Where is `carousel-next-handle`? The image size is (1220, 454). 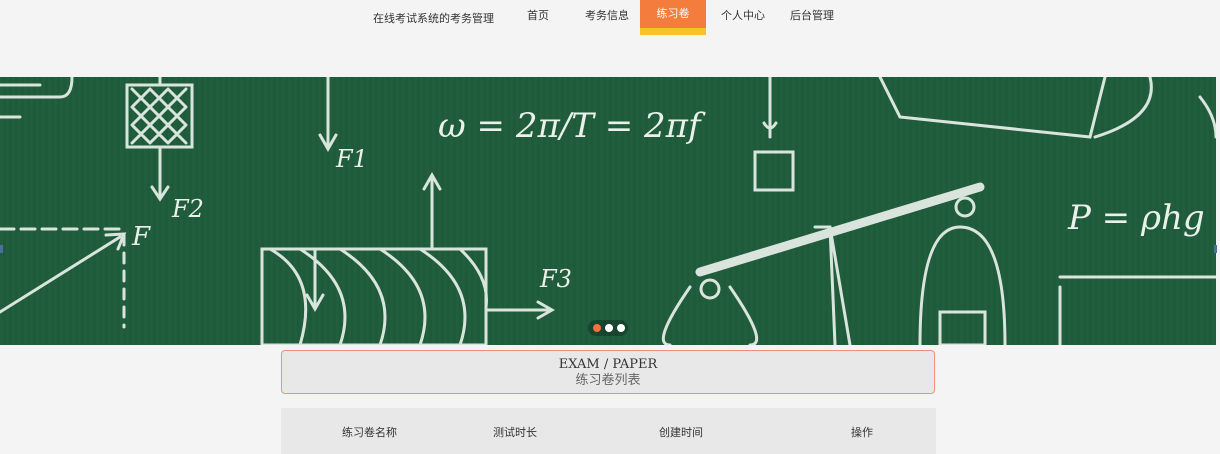 carousel-next-handle is located at coordinates (1215, 249).